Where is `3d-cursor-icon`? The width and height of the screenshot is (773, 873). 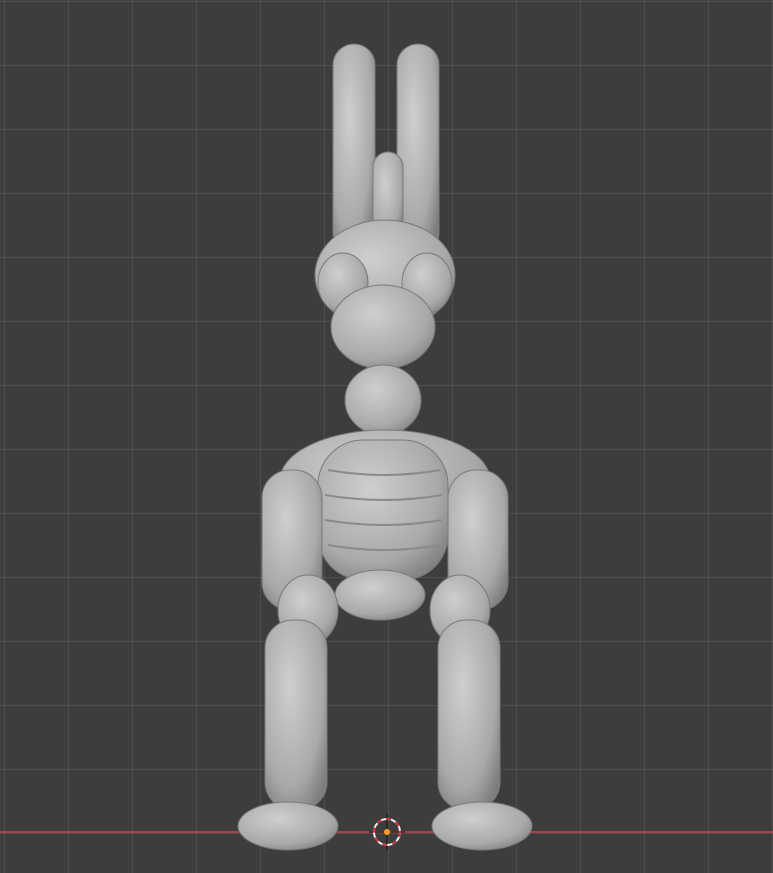 3d-cursor-icon is located at coordinates (387, 832).